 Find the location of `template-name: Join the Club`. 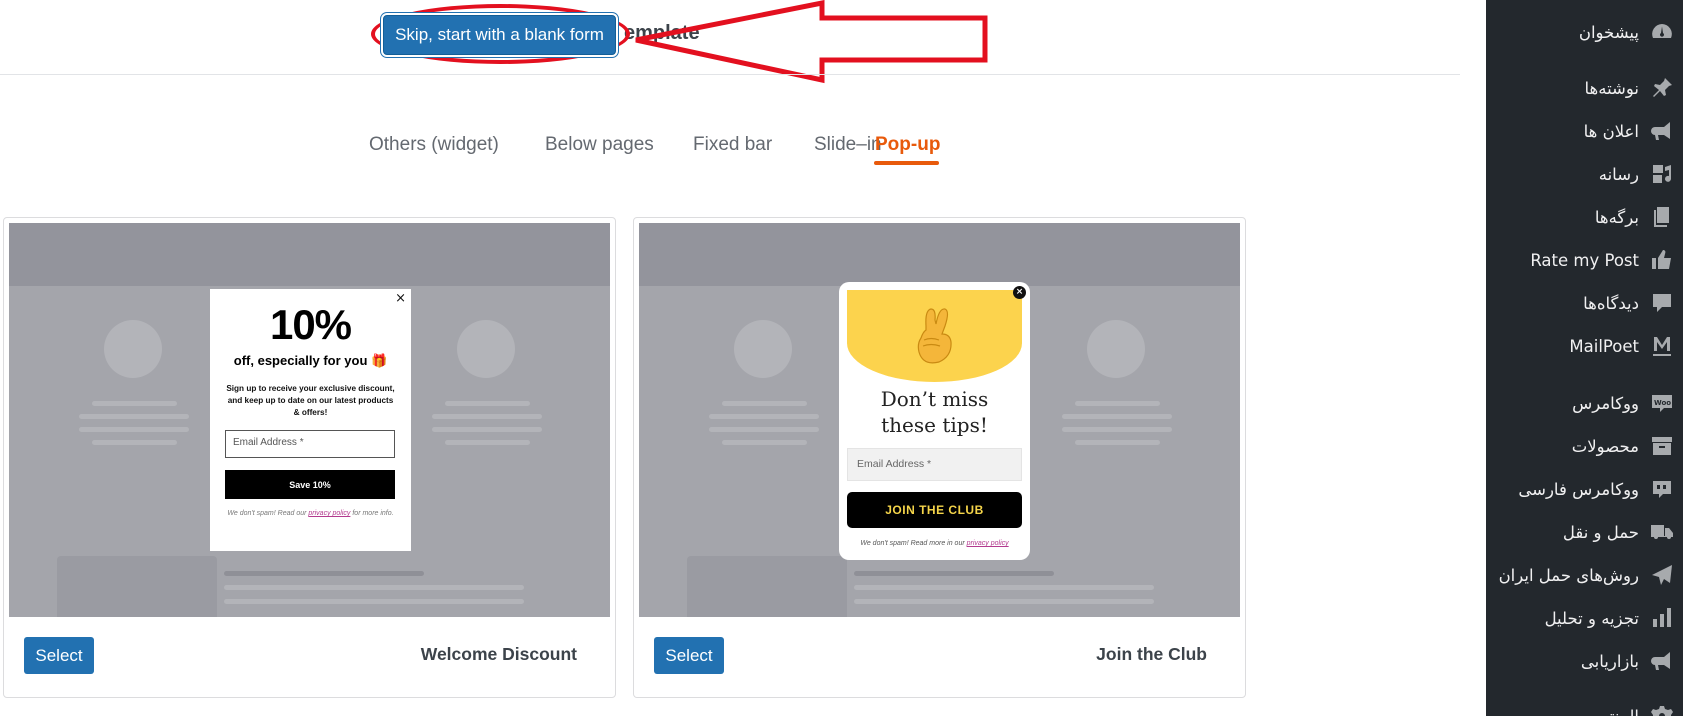

template-name: Join the Club is located at coordinates (1151, 654).